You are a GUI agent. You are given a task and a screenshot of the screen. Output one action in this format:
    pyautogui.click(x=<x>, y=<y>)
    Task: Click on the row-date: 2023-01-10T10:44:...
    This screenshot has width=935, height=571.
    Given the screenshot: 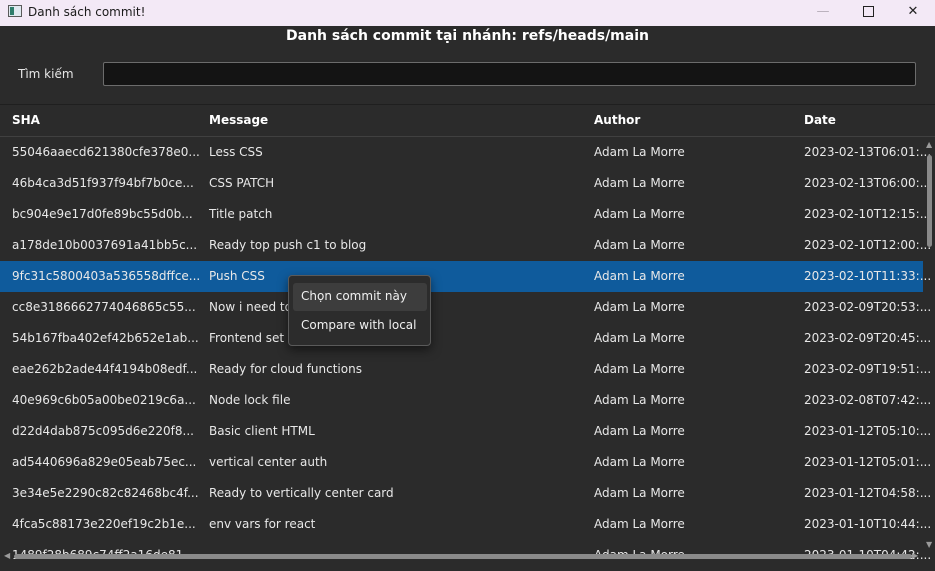 What is the action you would take?
    pyautogui.click(x=868, y=524)
    